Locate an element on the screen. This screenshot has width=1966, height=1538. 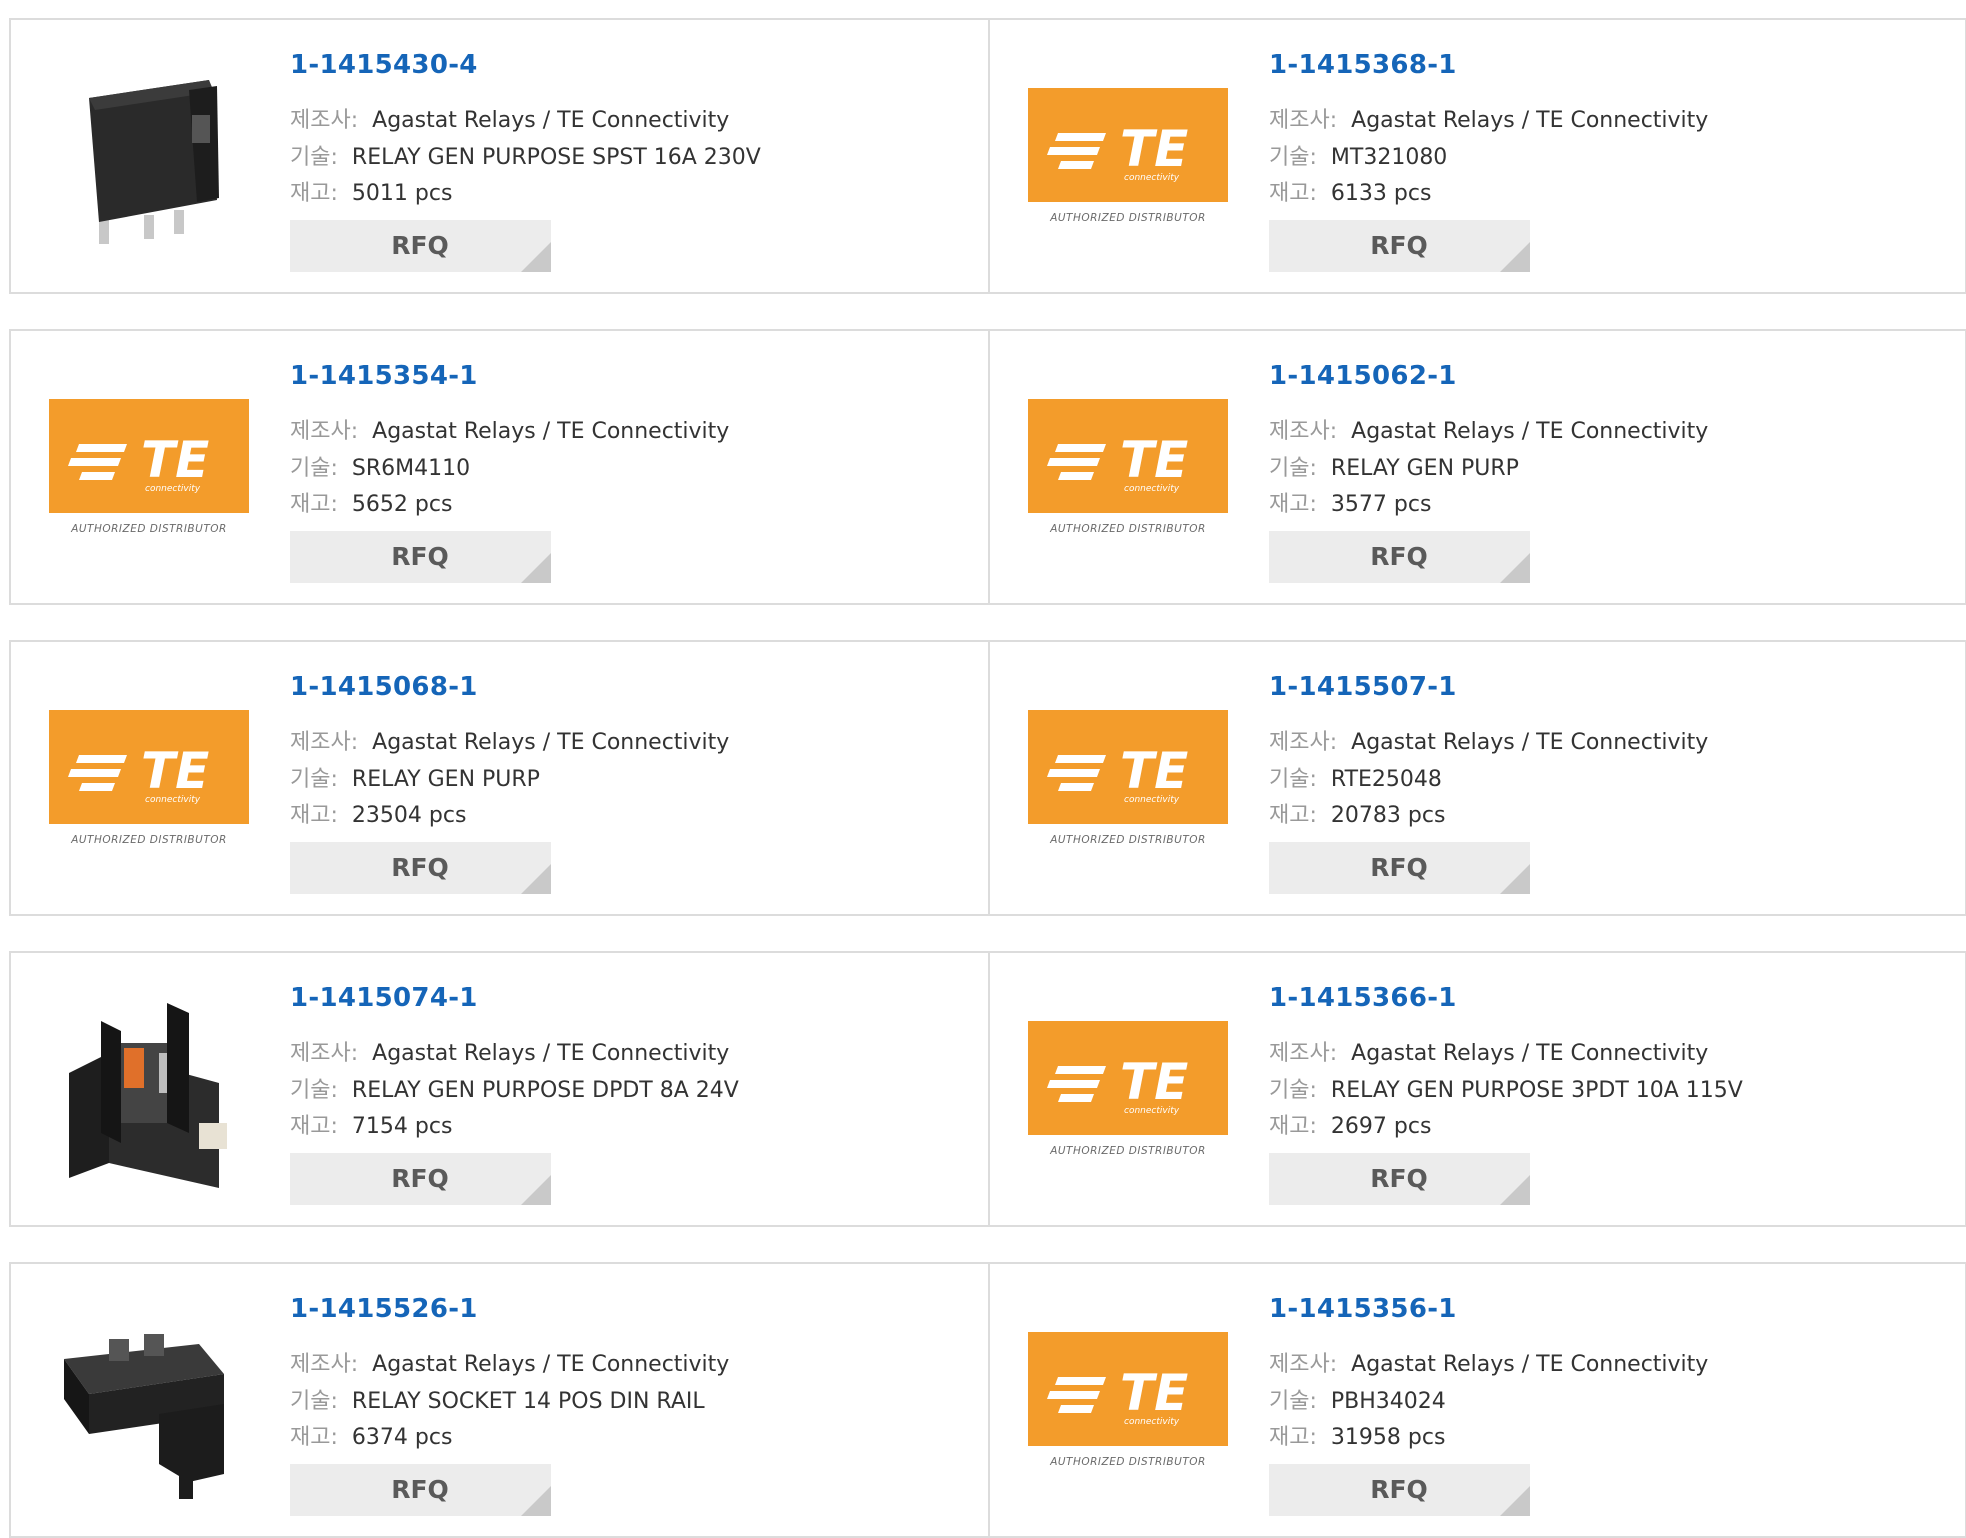
part-number-link: 1-1415526-1 is located at coordinates (384, 1309).